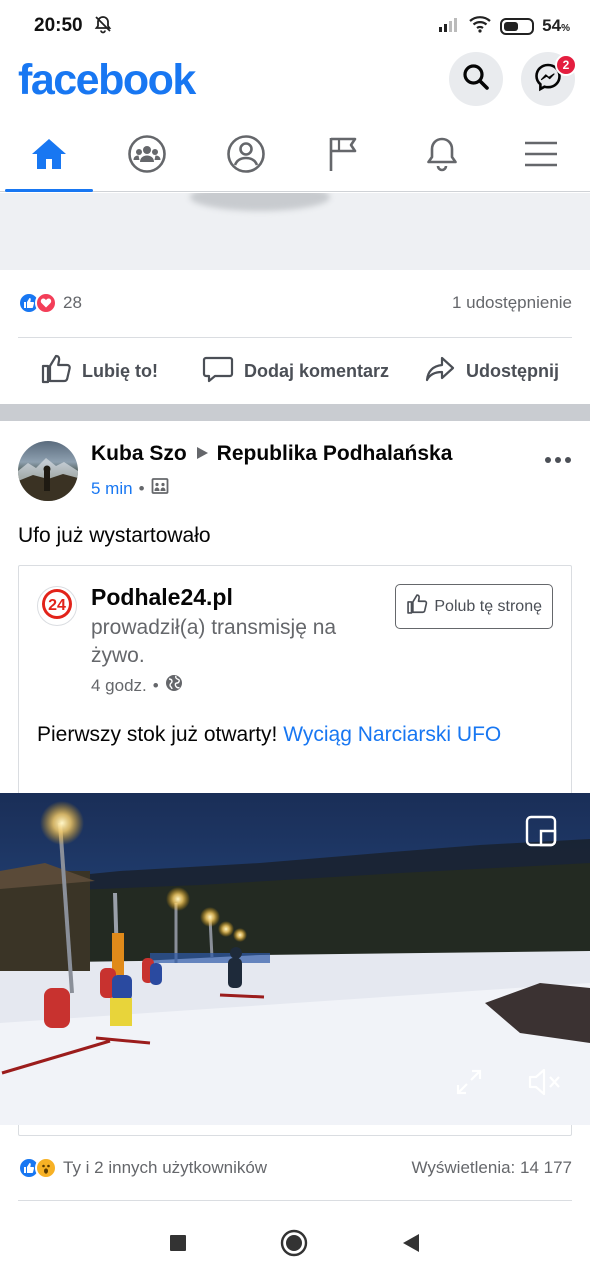  I want to click on profile-icon, so click(246, 156).